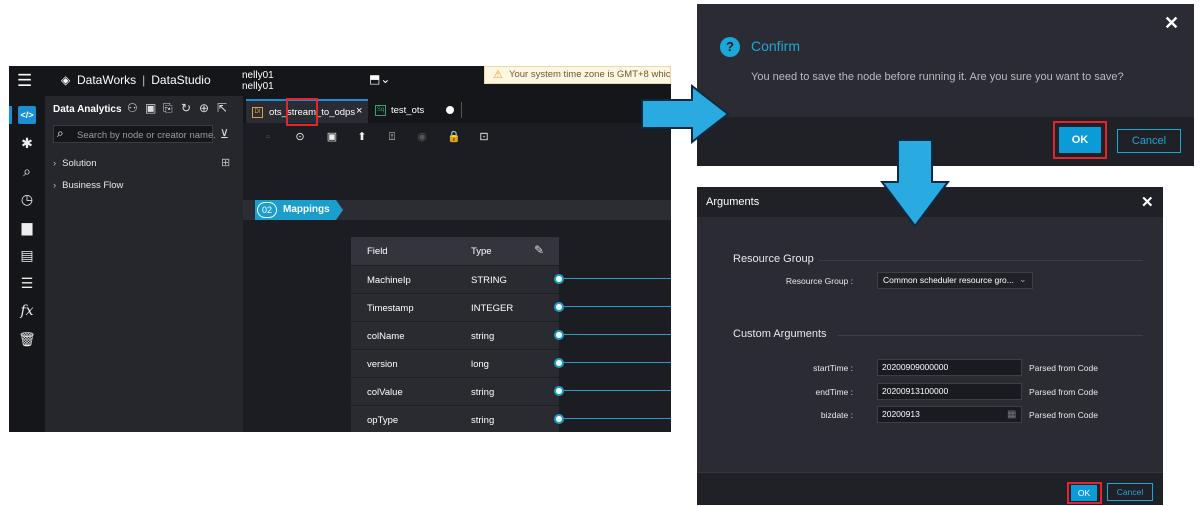  I want to click on puzzle-icon: ✱, so click(27, 143).